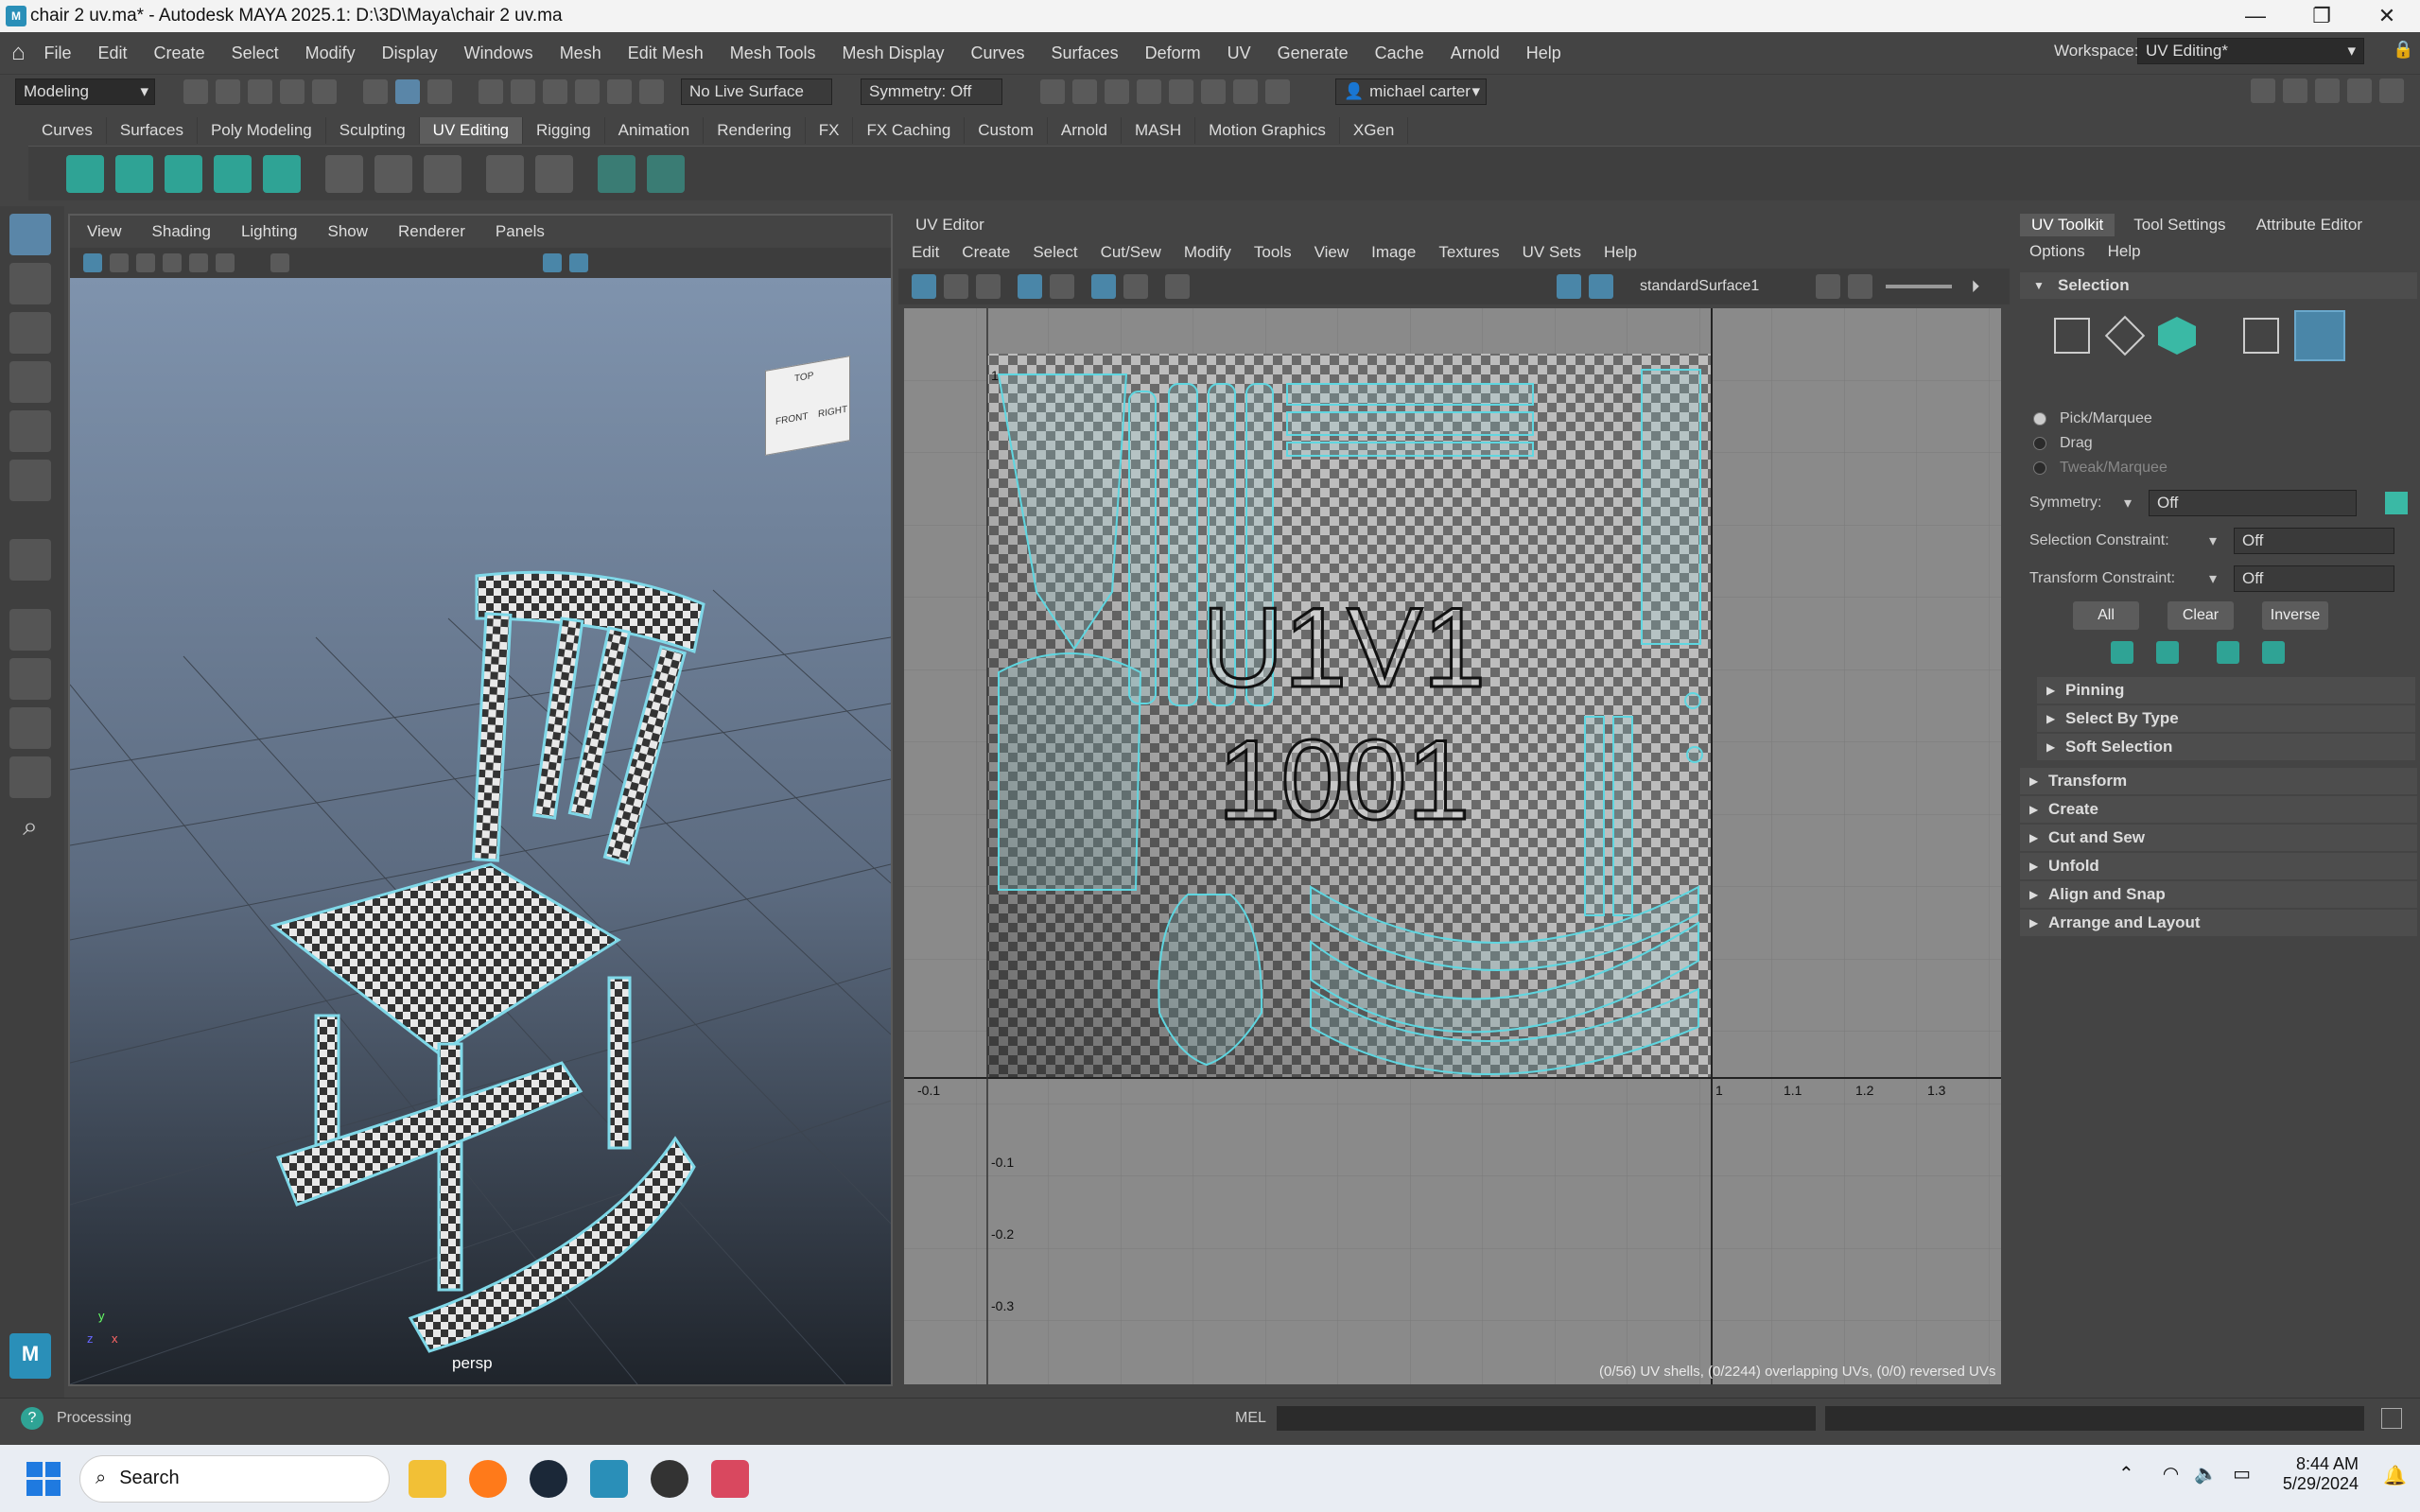 The width and height of the screenshot is (2420, 1512). Describe the element at coordinates (620, 91) in the screenshot. I see `snap-surface-icon` at that location.